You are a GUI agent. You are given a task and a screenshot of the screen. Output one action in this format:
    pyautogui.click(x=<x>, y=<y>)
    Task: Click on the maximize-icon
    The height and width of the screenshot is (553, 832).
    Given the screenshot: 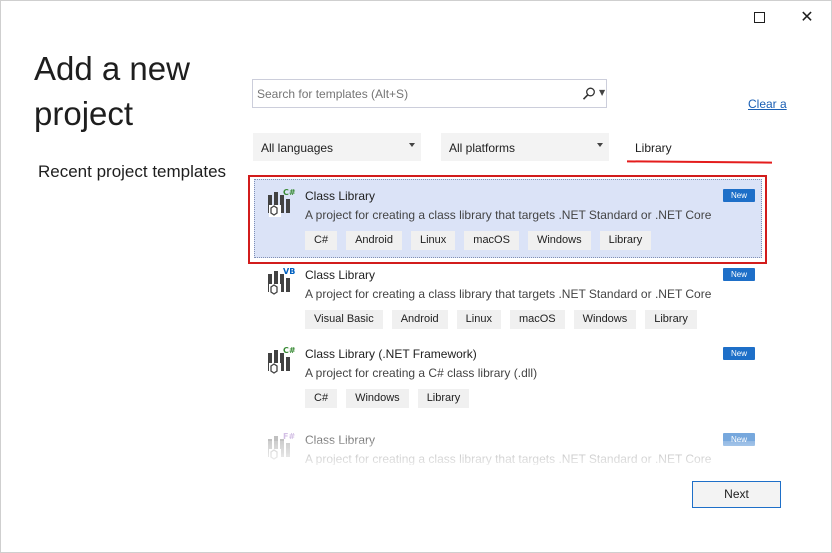 What is the action you would take?
    pyautogui.click(x=759, y=17)
    